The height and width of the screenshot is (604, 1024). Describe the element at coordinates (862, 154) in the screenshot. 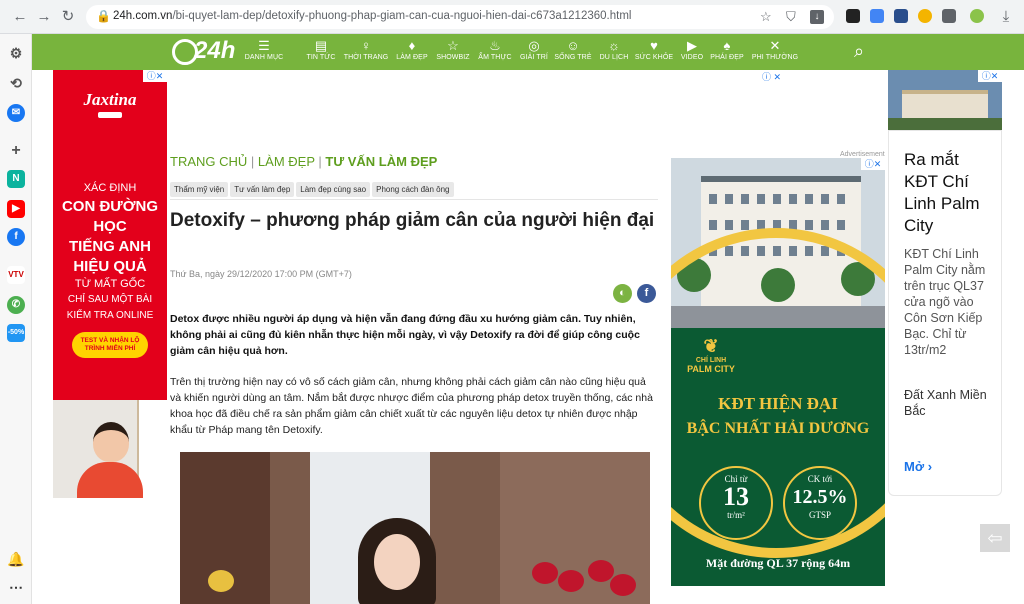

I see `advertisement-label: Advertisement` at that location.